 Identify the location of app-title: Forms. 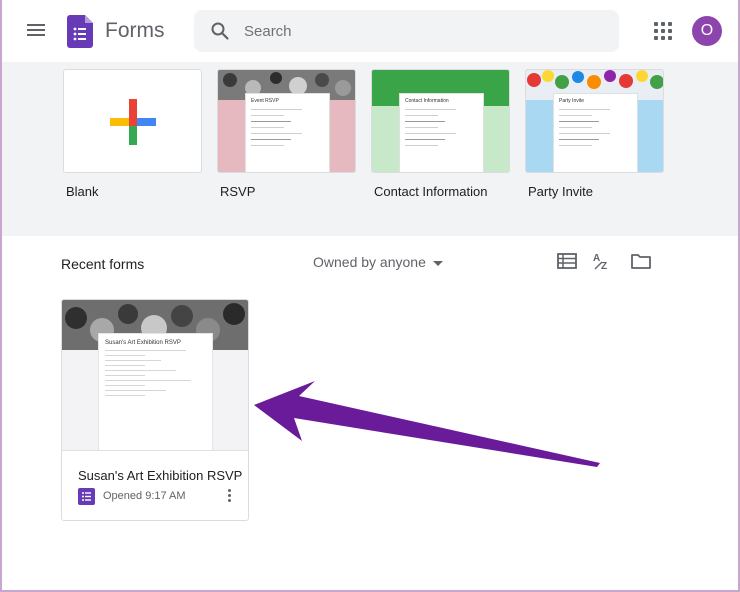
(135, 31).